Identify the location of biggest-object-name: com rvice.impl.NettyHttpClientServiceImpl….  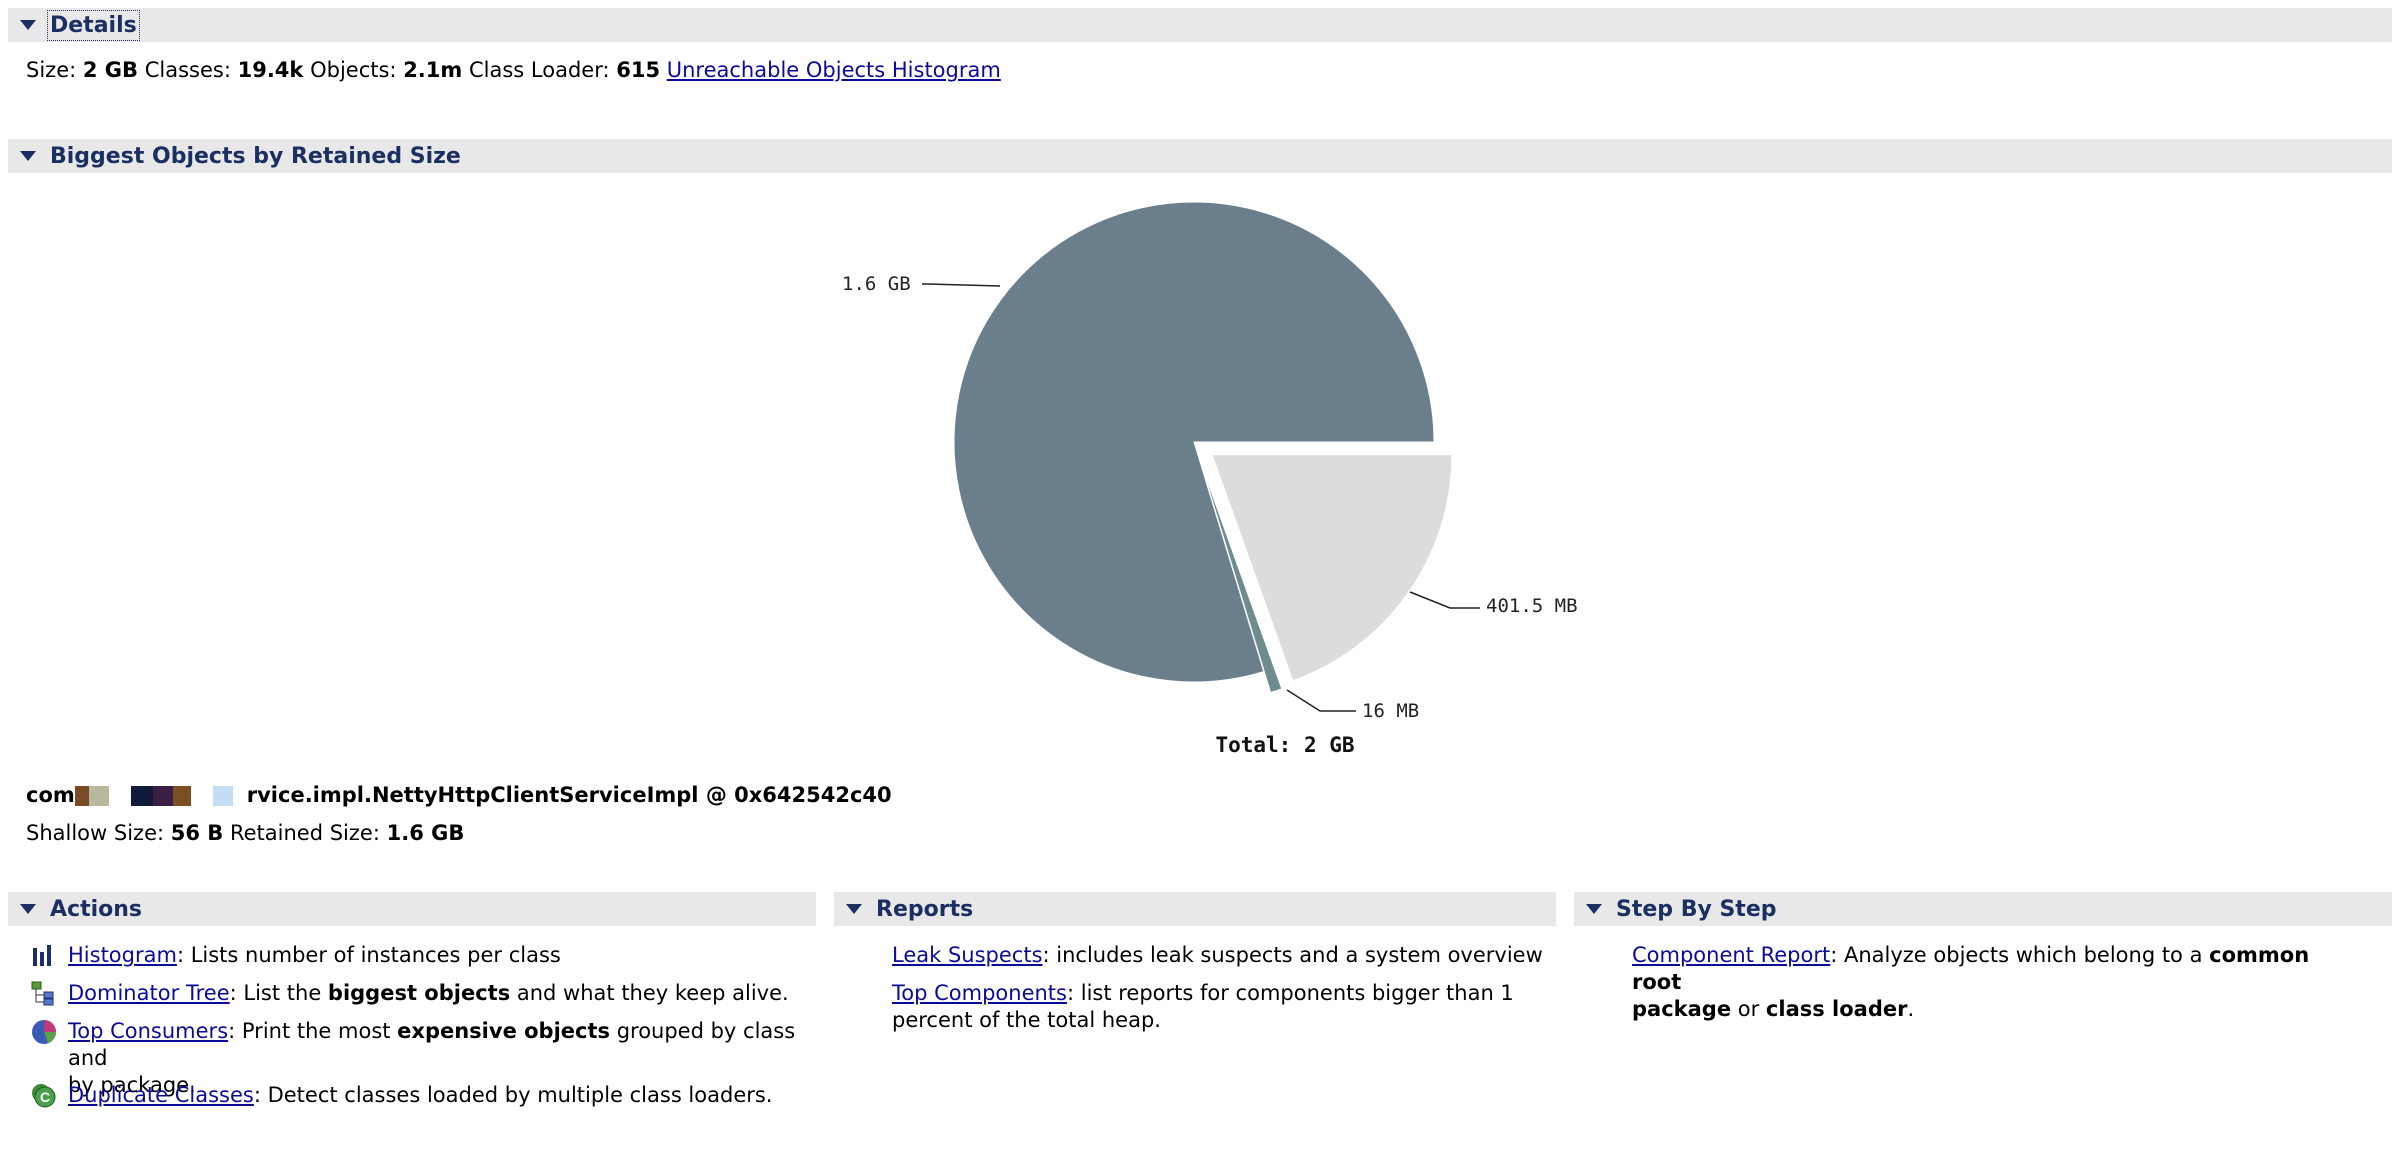
(459, 795).